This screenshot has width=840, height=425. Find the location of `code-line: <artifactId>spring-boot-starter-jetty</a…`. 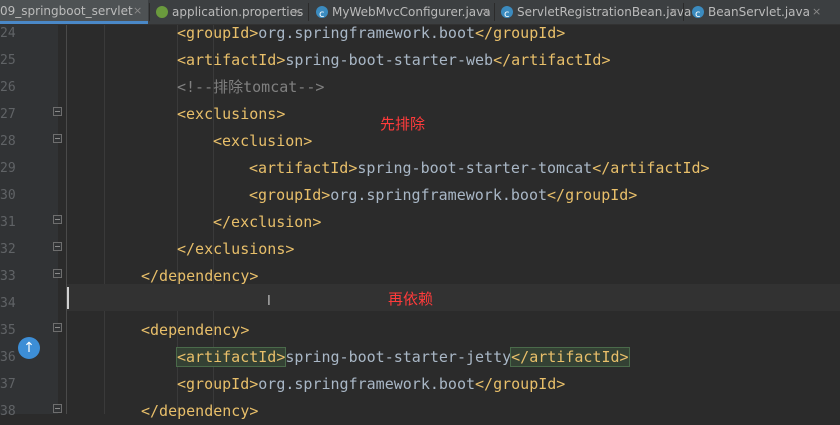

code-line: <artifactId>spring-boot-starter-jetty</a… is located at coordinates (453, 357).